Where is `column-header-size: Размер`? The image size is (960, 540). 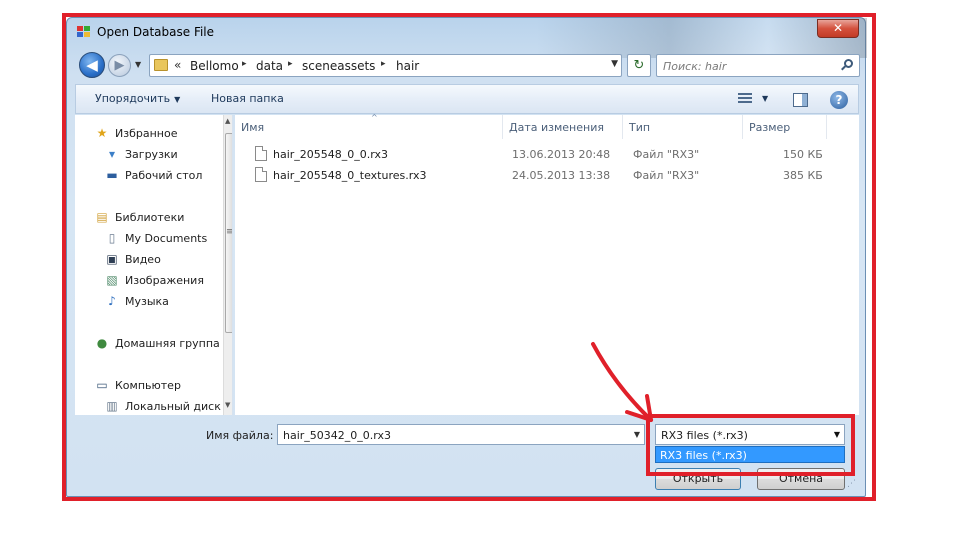 column-header-size: Размер is located at coordinates (785, 127).